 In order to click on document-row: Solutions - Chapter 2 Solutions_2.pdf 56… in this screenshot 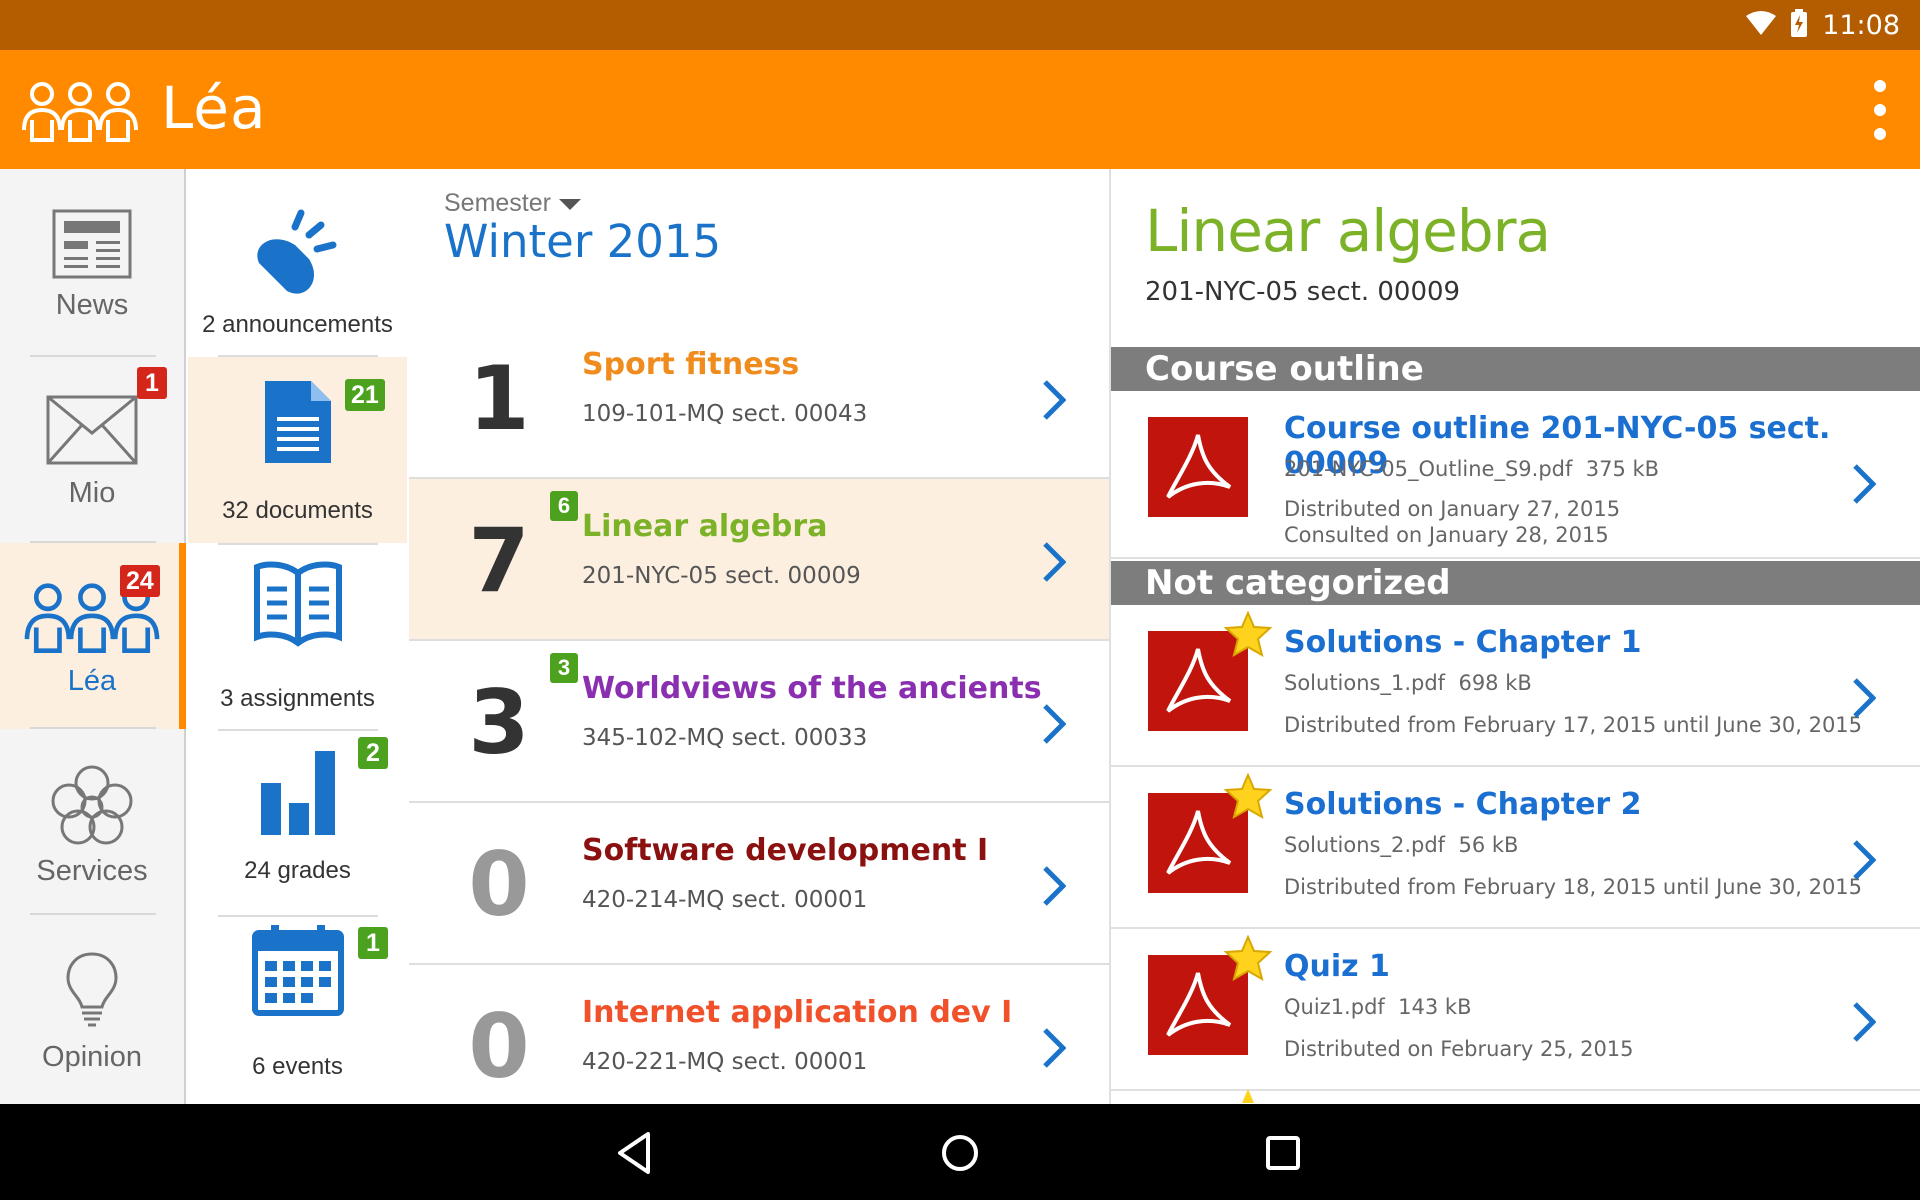, I will do `click(1515, 848)`.